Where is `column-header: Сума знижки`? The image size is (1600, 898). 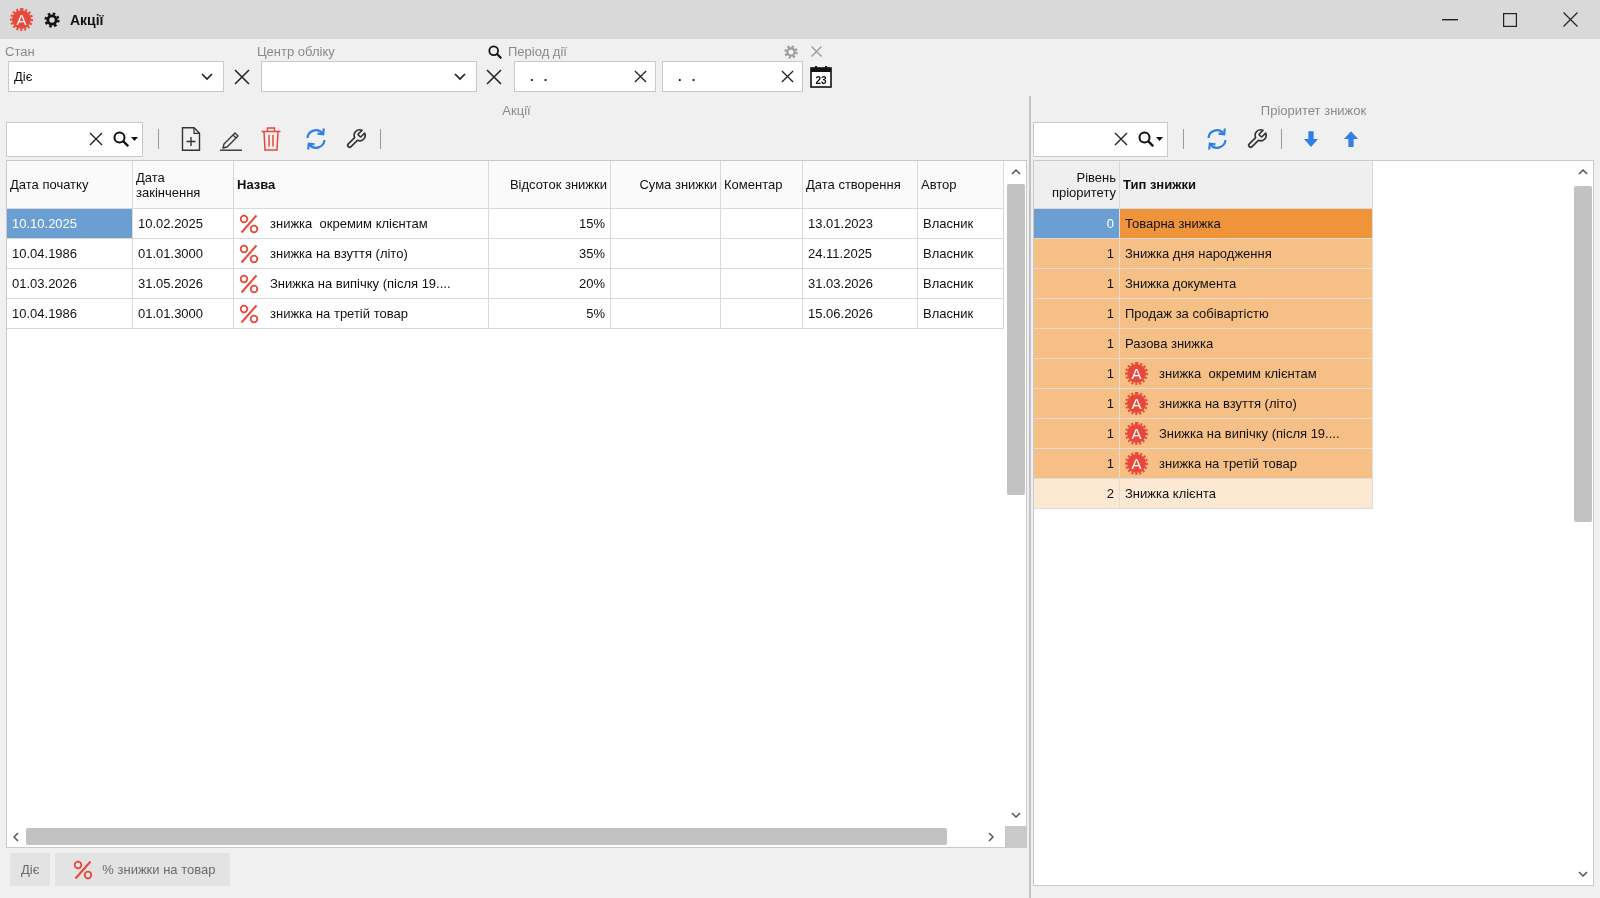 column-header: Сума знижки is located at coordinates (666, 185).